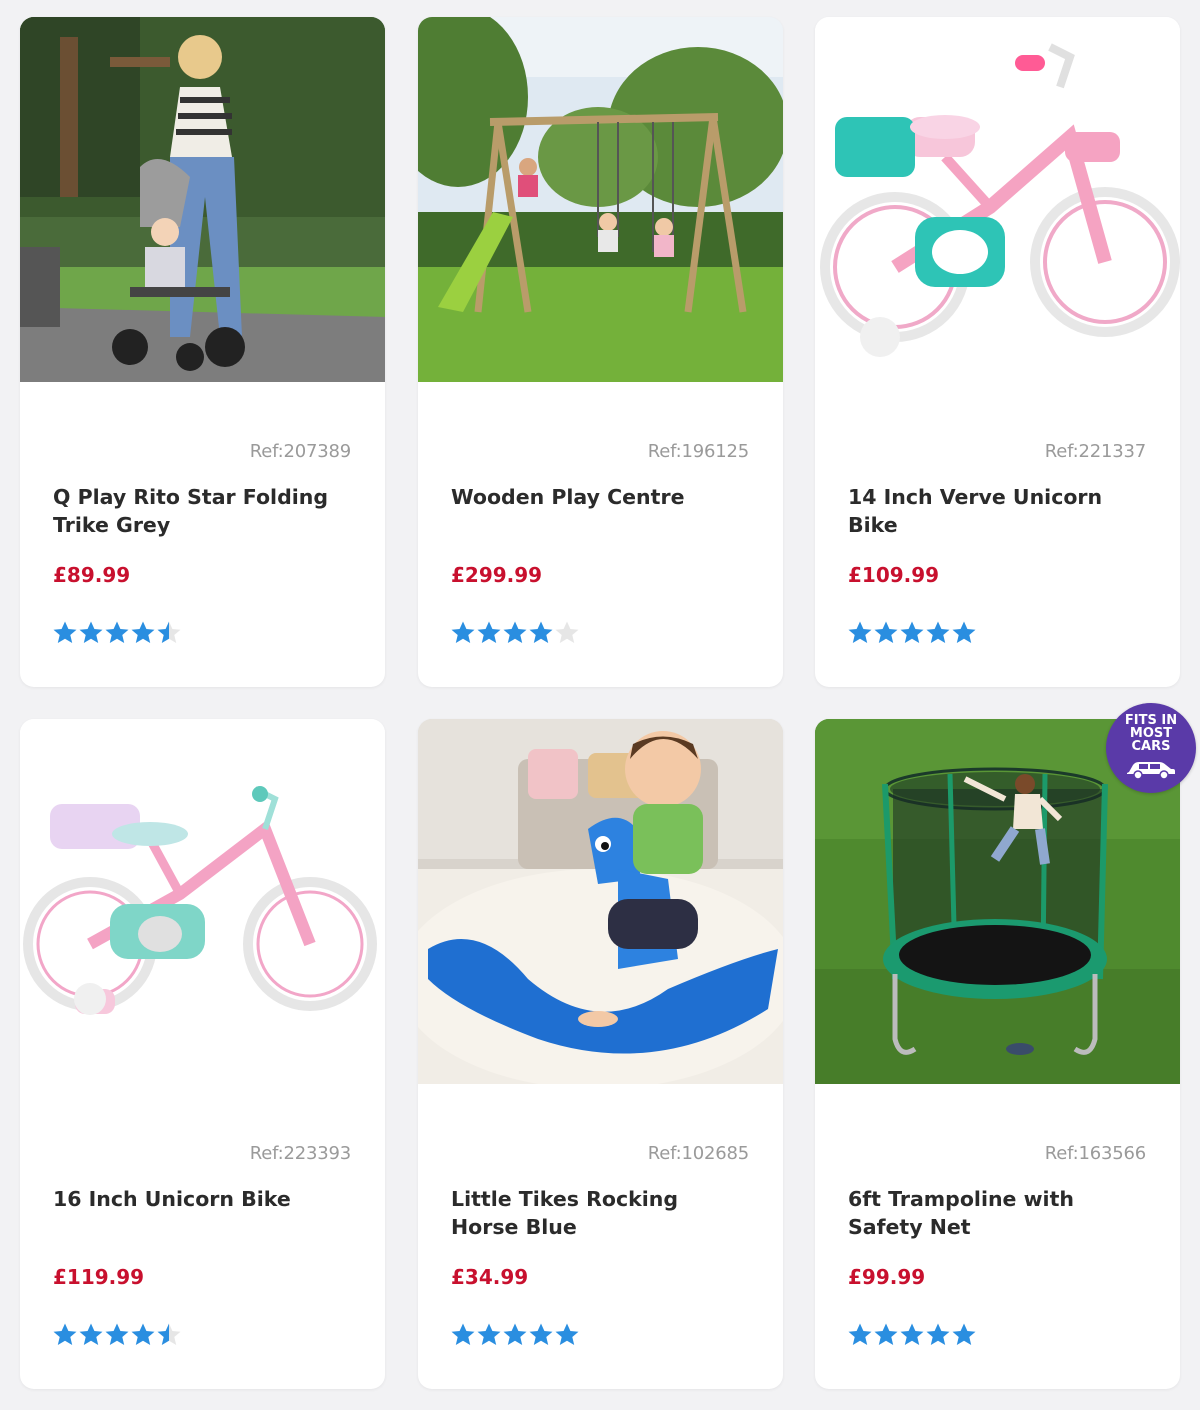 This screenshot has width=1200, height=1410. What do you see at coordinates (92, 575) in the screenshot?
I see `product-price: £89.99` at bounding box center [92, 575].